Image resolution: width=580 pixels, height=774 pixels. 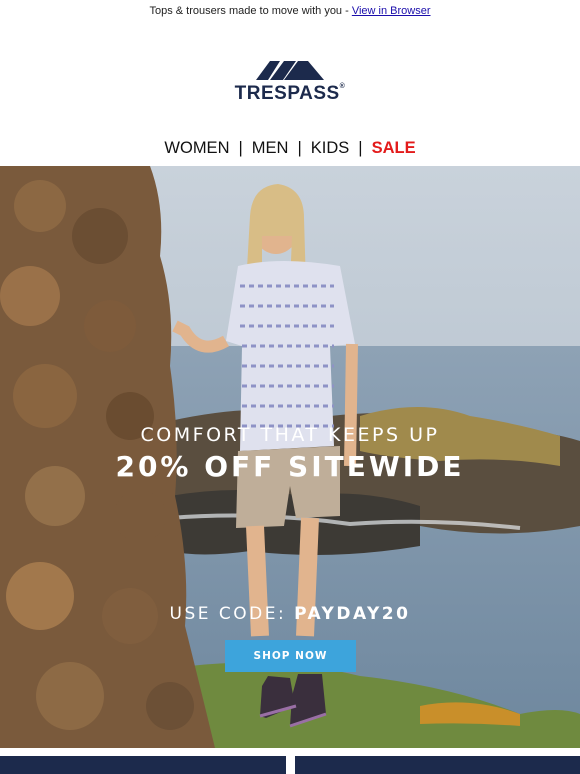 I want to click on view-in-browser-link: View in Browser, so click(x=391, y=11).